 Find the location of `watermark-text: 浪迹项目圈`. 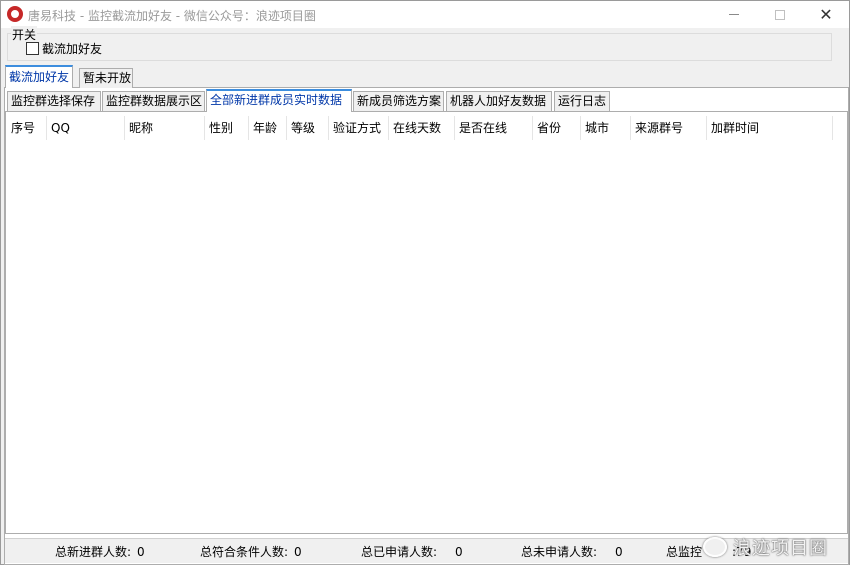

watermark-text: 浪迹项目圈 is located at coordinates (780, 548).